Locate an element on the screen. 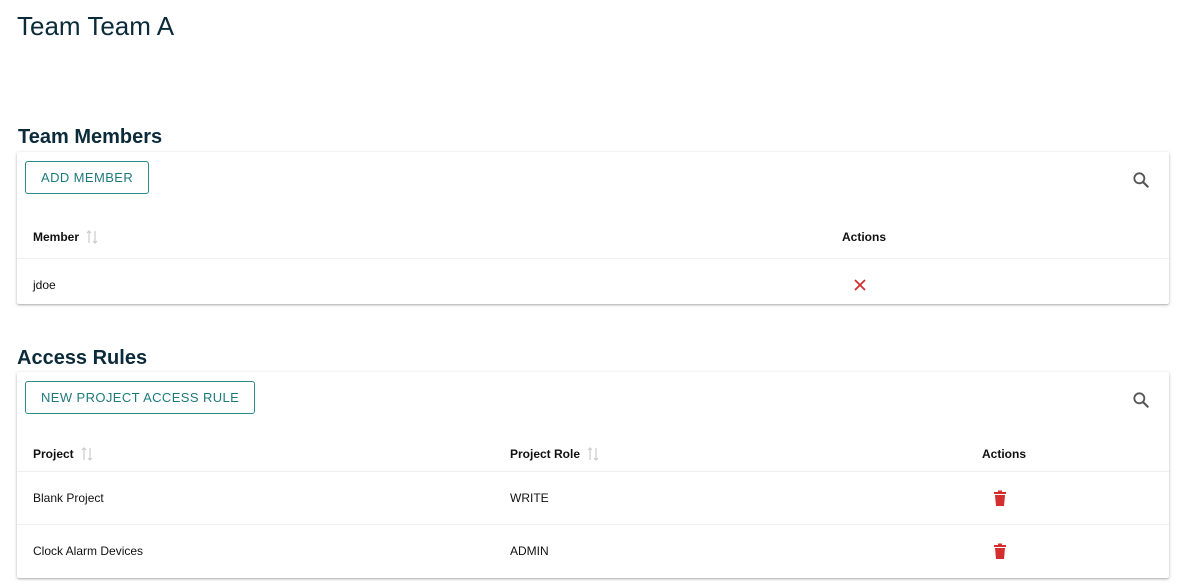  project-cell: Clock Alarm Devices is located at coordinates (88, 551).